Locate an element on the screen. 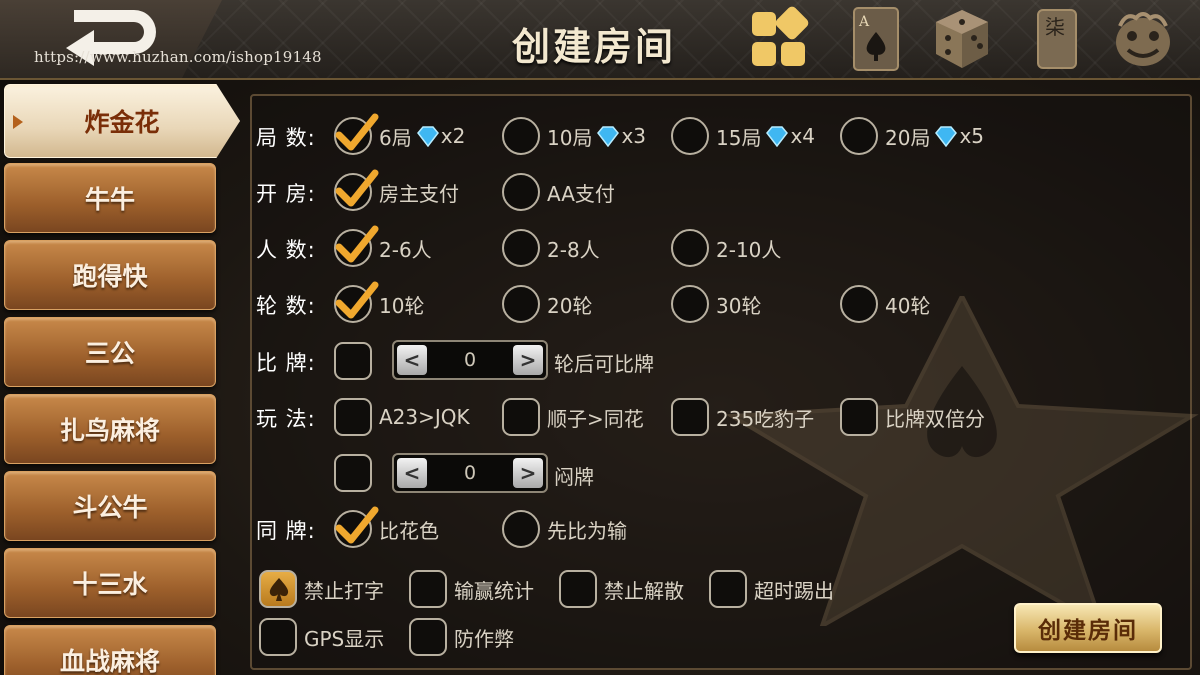 This screenshot has width=1200, height=675. sidebar-item-label: 扎鸟麻将 is located at coordinates (109, 430).